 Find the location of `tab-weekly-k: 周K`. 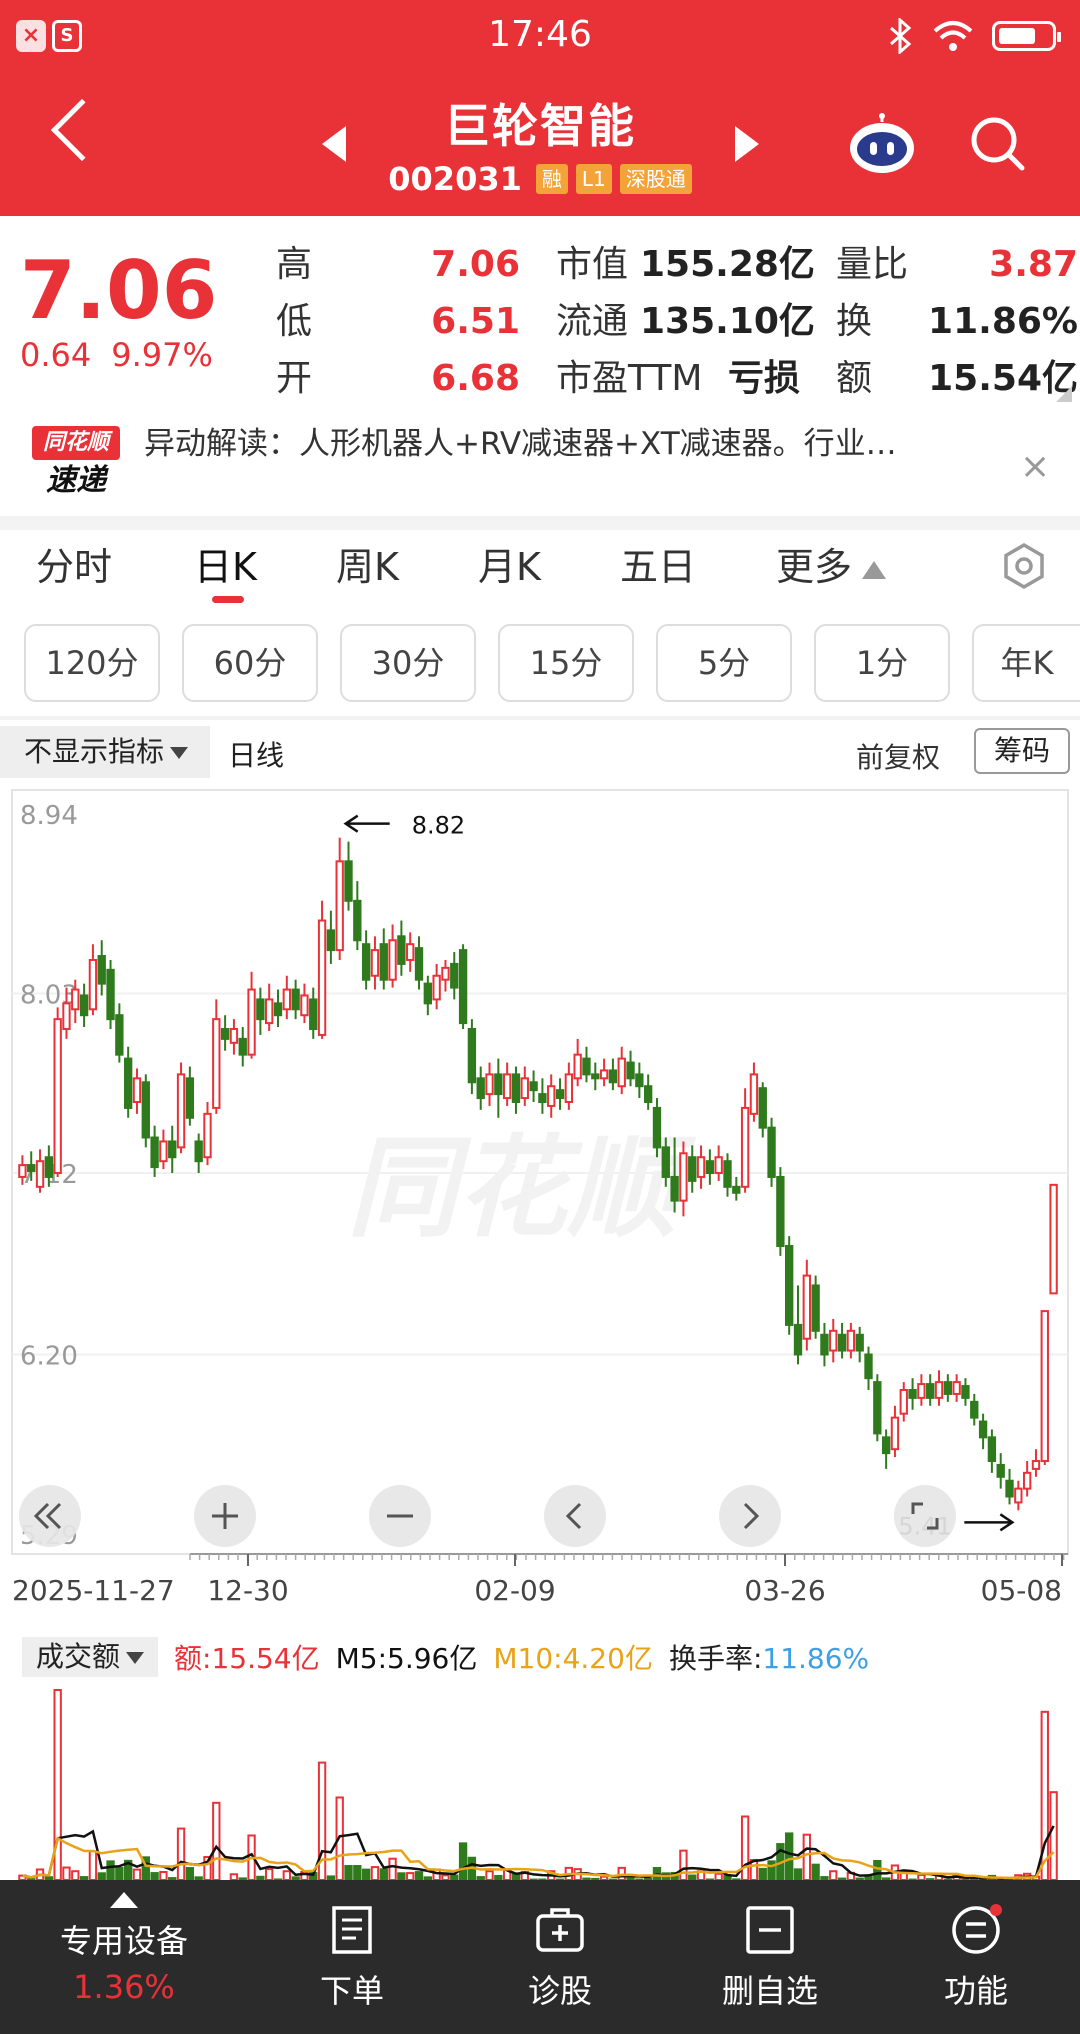

tab-weekly-k: 周K is located at coordinates (367, 563).